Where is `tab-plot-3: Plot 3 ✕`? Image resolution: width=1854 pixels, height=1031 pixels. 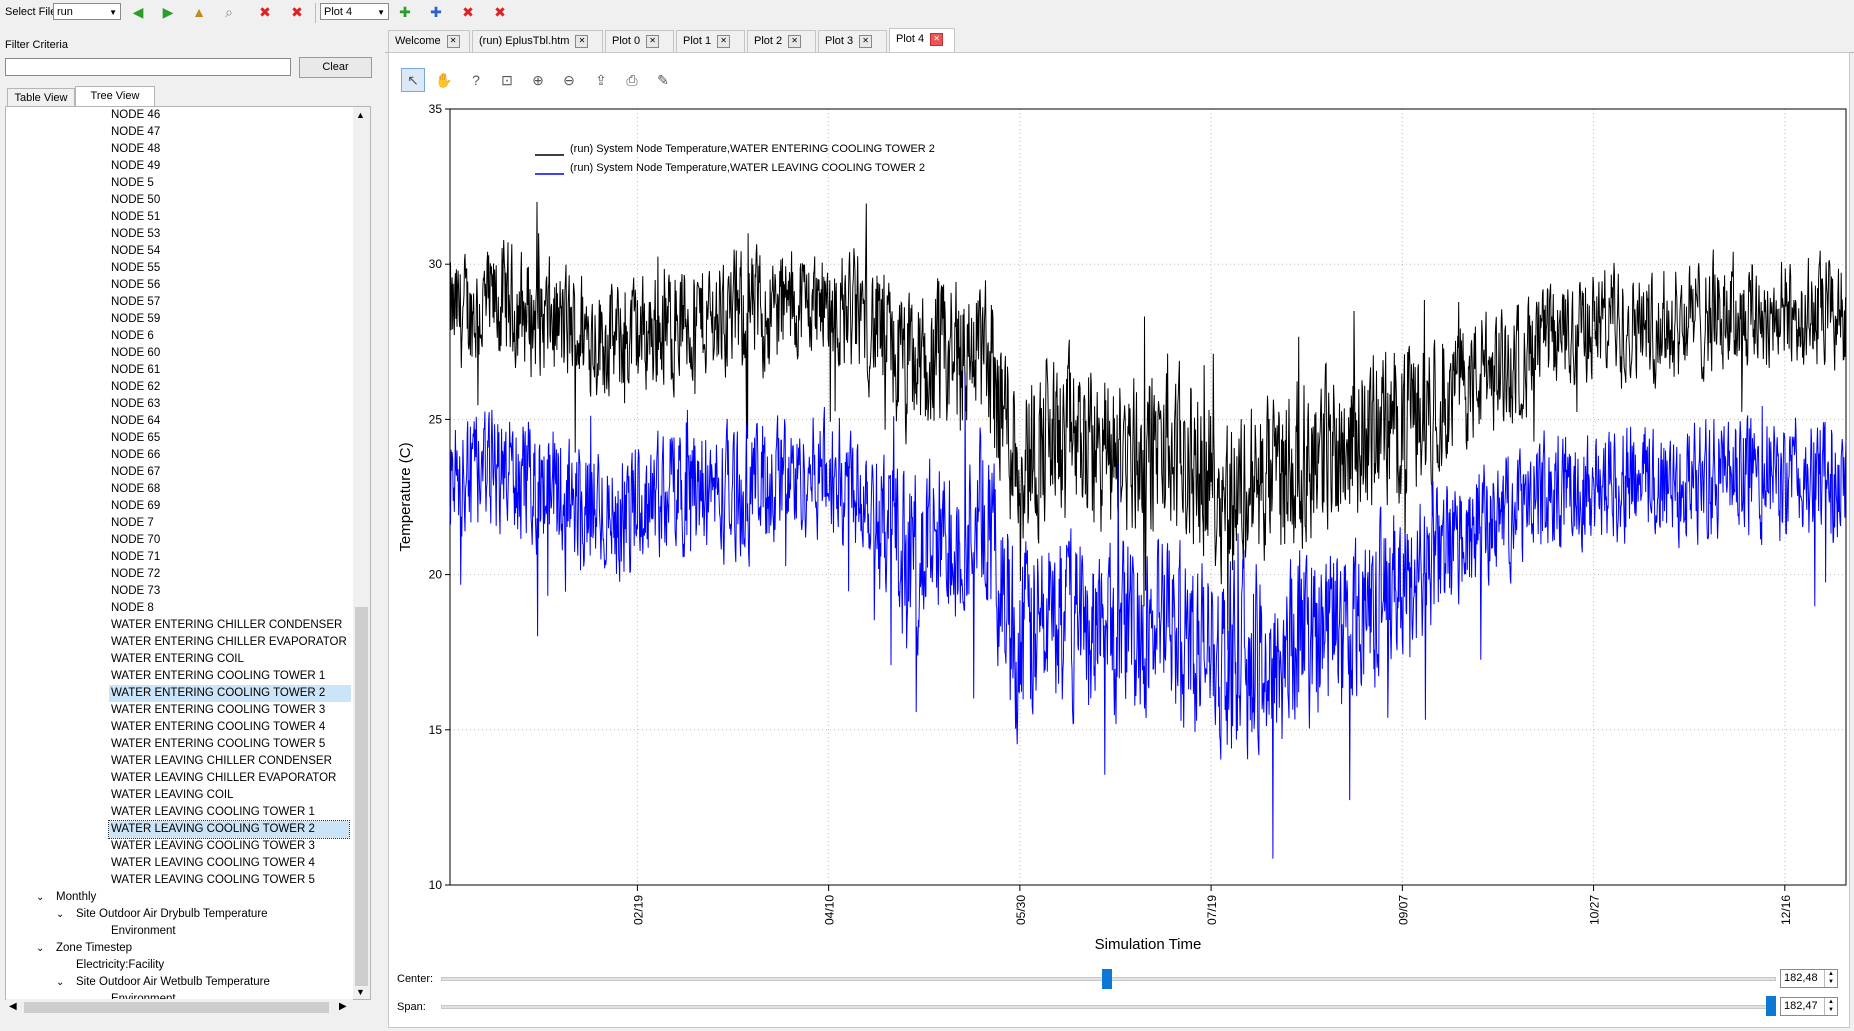 tab-plot-3: Plot 3 ✕ is located at coordinates (852, 41).